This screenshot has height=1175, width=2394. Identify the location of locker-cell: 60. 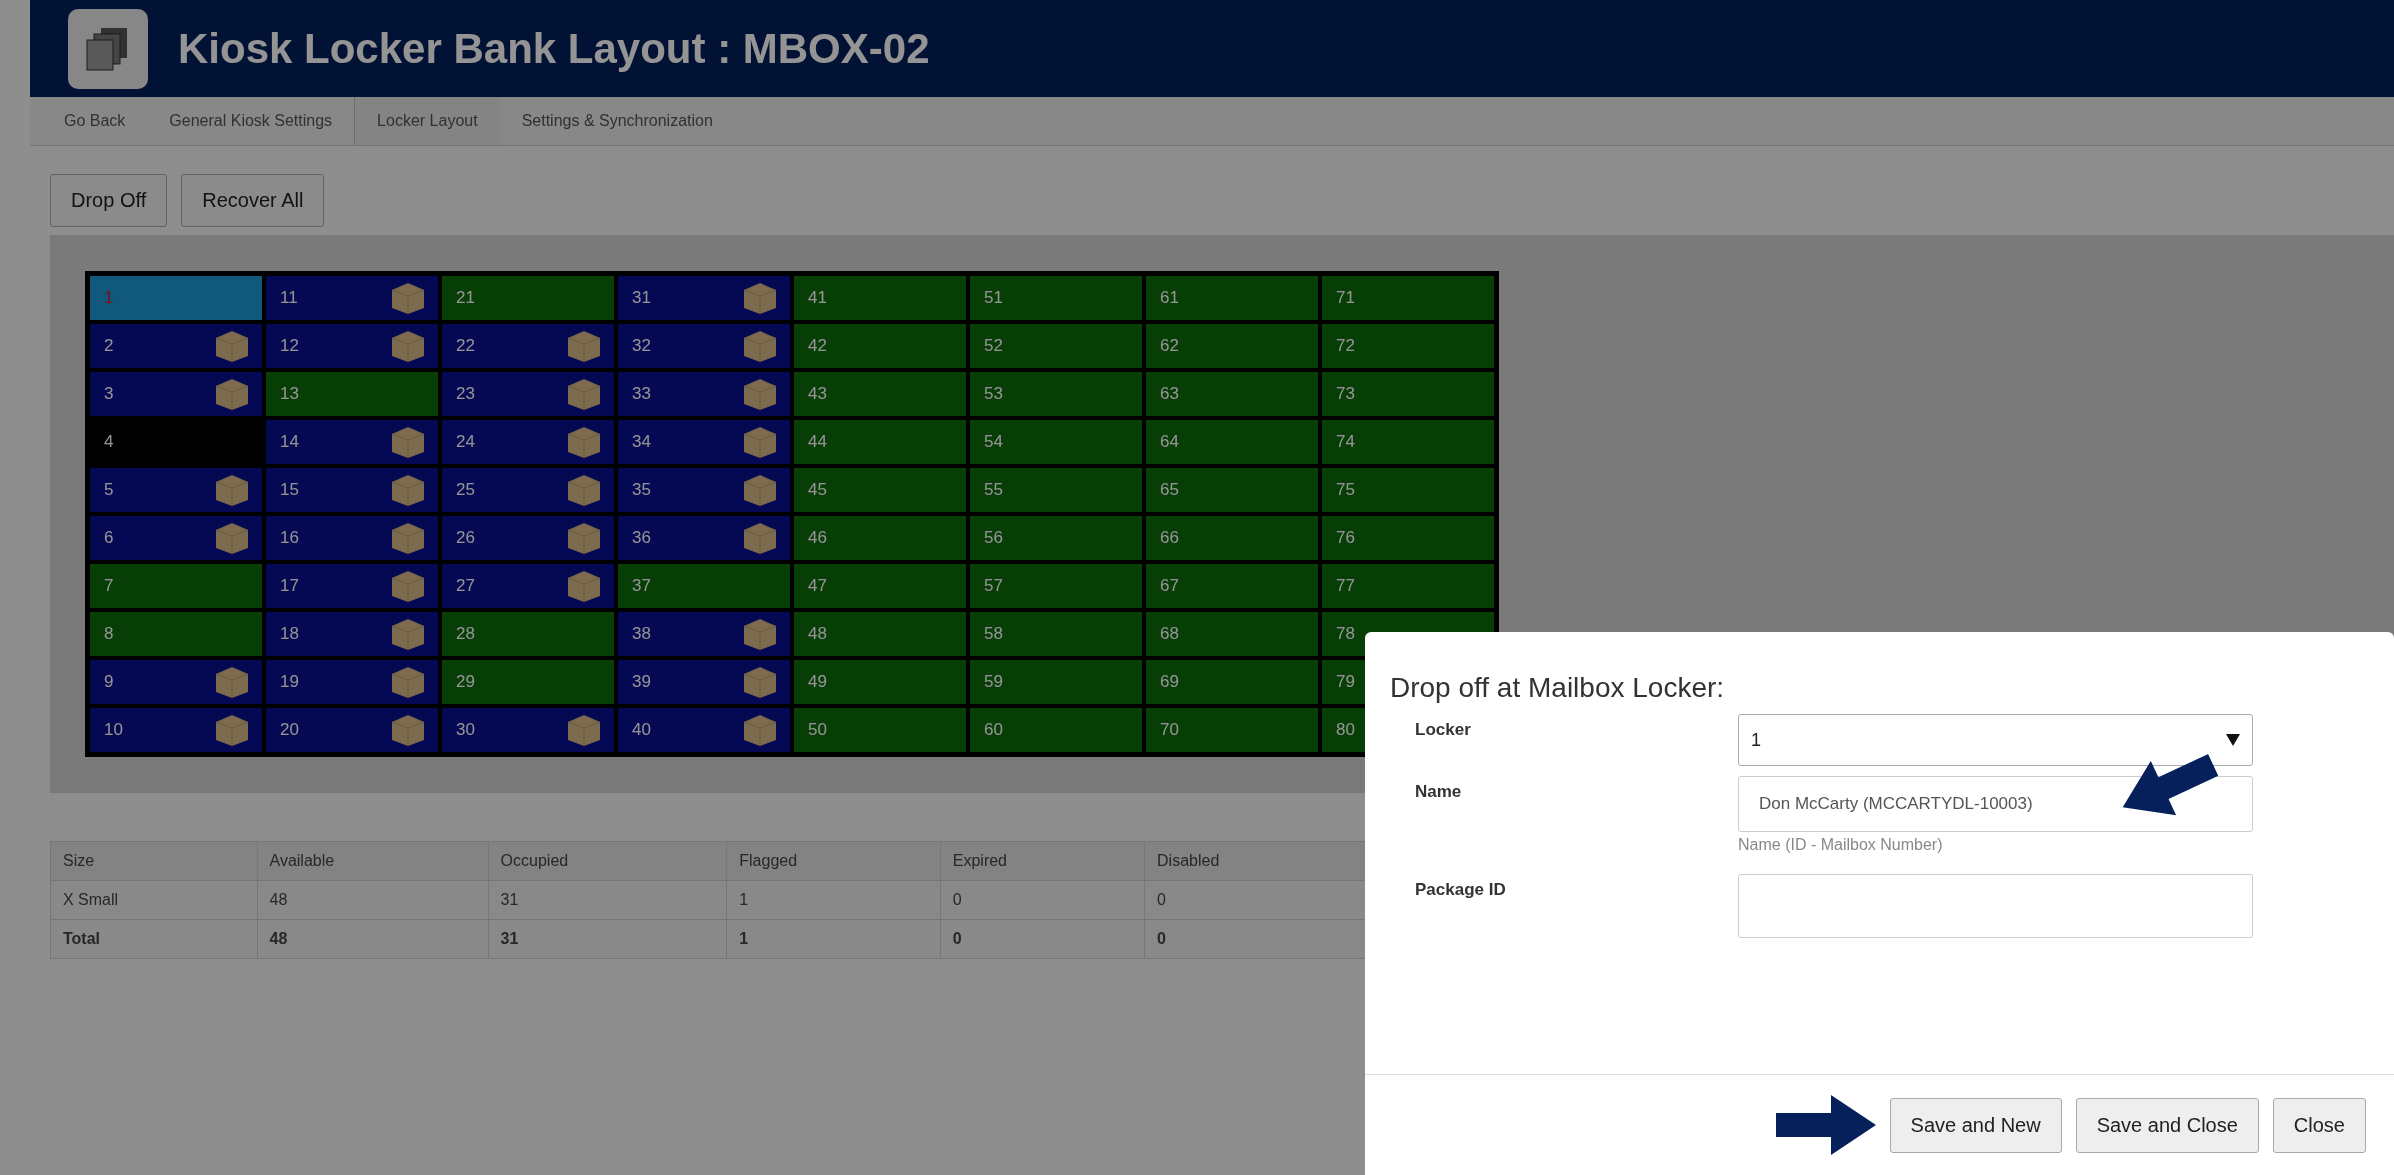
(1056, 730).